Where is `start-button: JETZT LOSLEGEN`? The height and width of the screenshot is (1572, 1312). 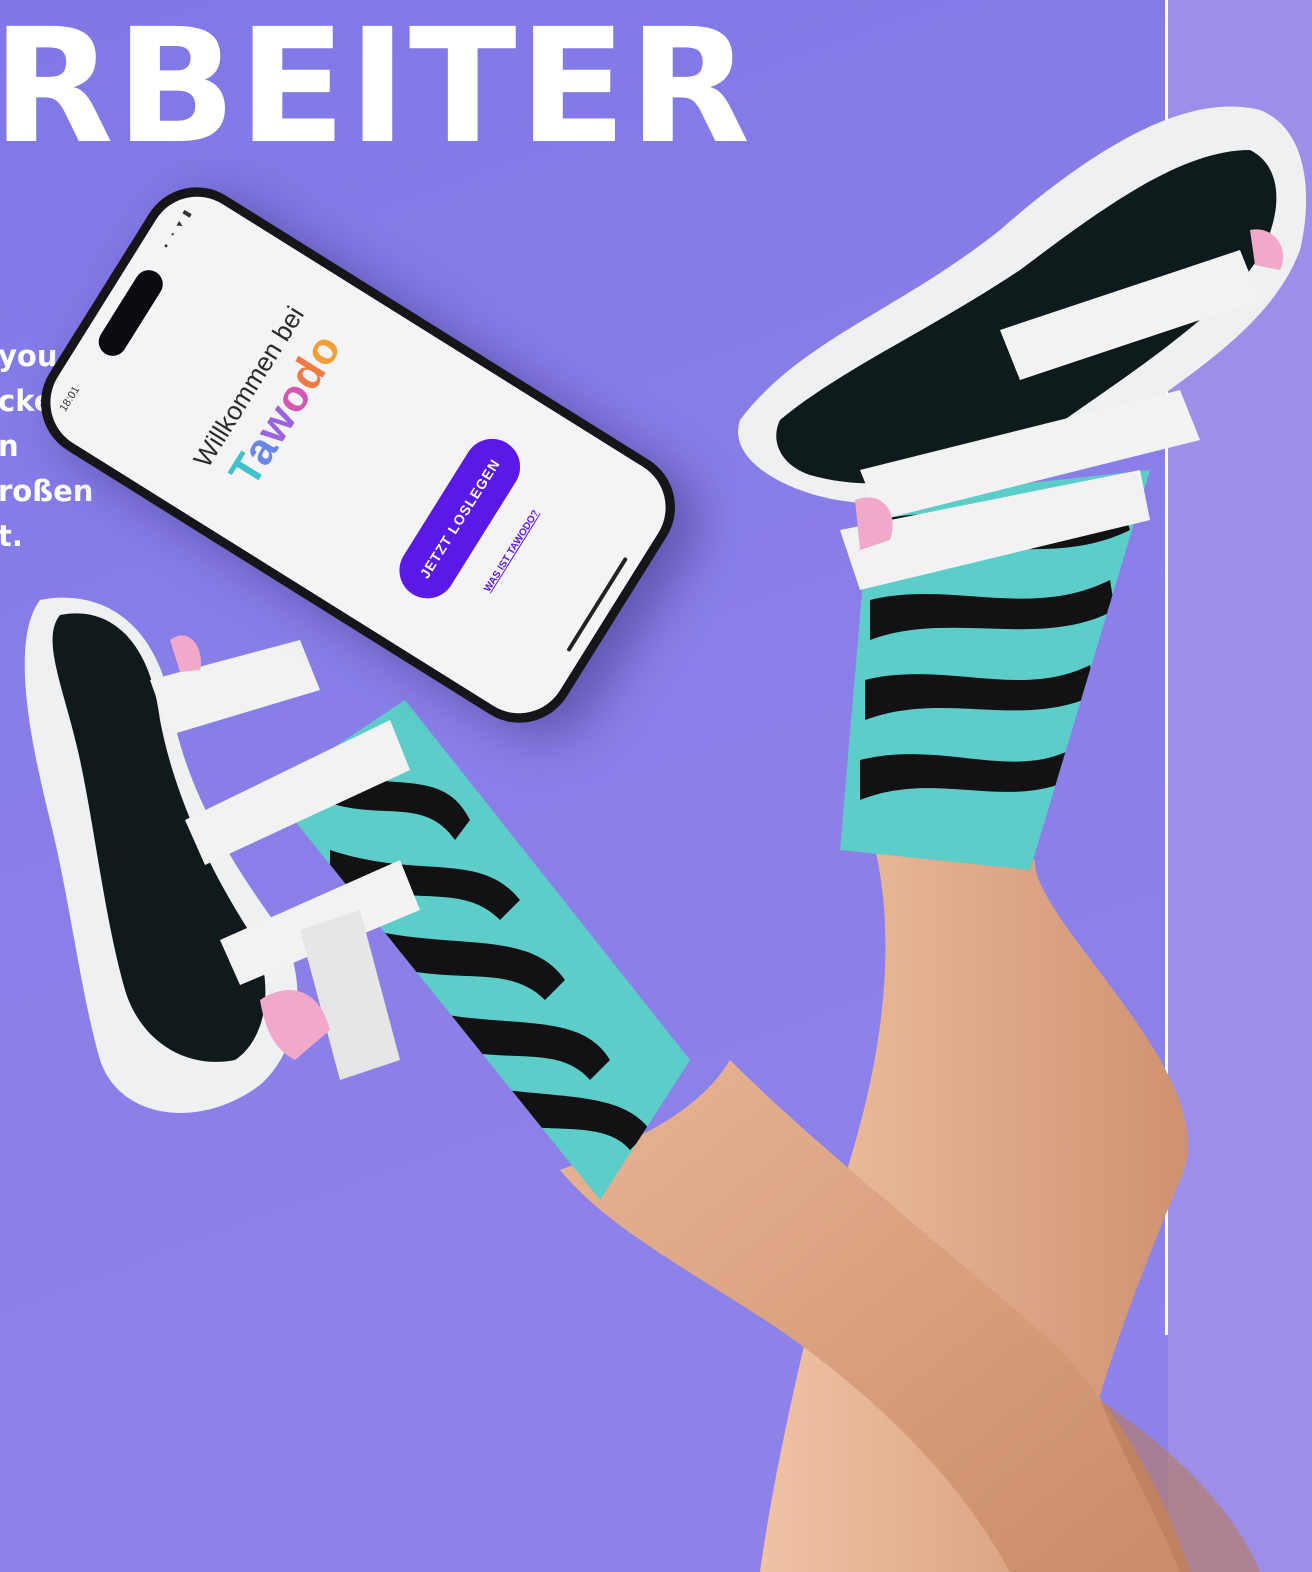 start-button: JETZT LOSLEGEN is located at coordinates (459, 518).